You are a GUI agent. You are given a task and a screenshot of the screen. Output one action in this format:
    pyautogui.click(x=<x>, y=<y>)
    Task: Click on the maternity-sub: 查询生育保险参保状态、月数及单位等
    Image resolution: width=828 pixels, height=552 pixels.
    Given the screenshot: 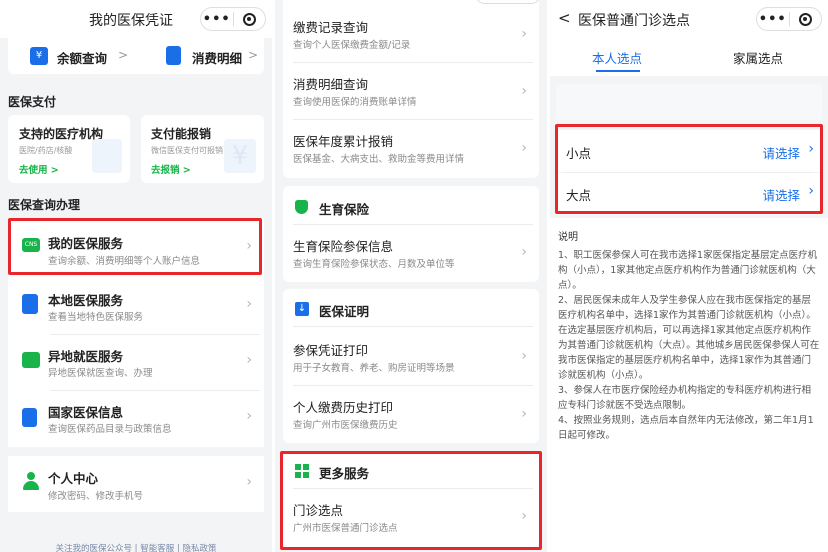 What is the action you would take?
    pyautogui.click(x=374, y=264)
    